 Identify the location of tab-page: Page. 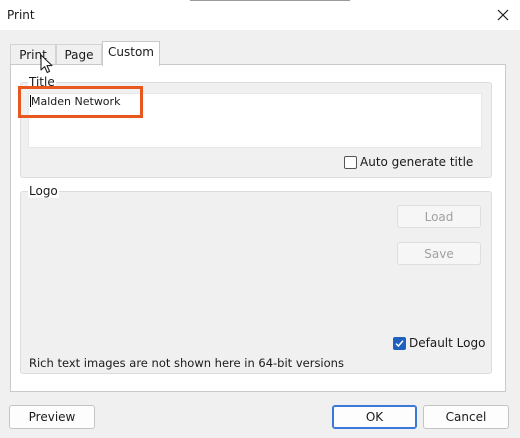
(79, 54).